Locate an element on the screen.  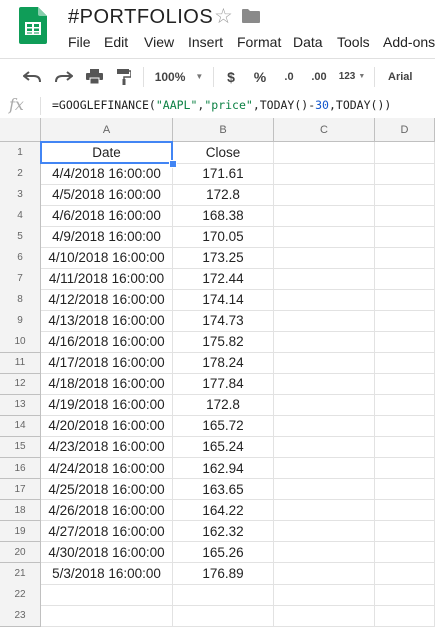
menu-tools: Tools is located at coordinates (353, 42).